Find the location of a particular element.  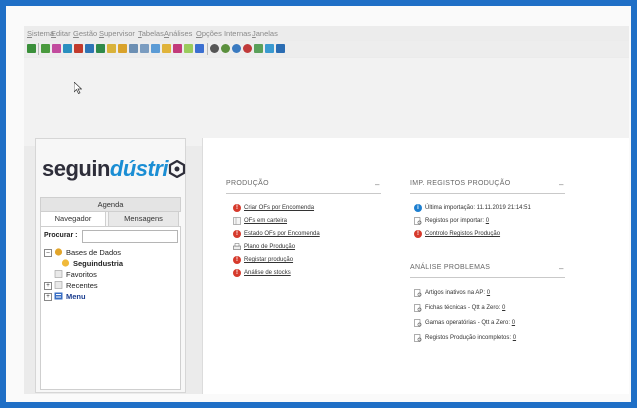

seguindustria-logo: seguindústri is located at coordinates (114, 169).